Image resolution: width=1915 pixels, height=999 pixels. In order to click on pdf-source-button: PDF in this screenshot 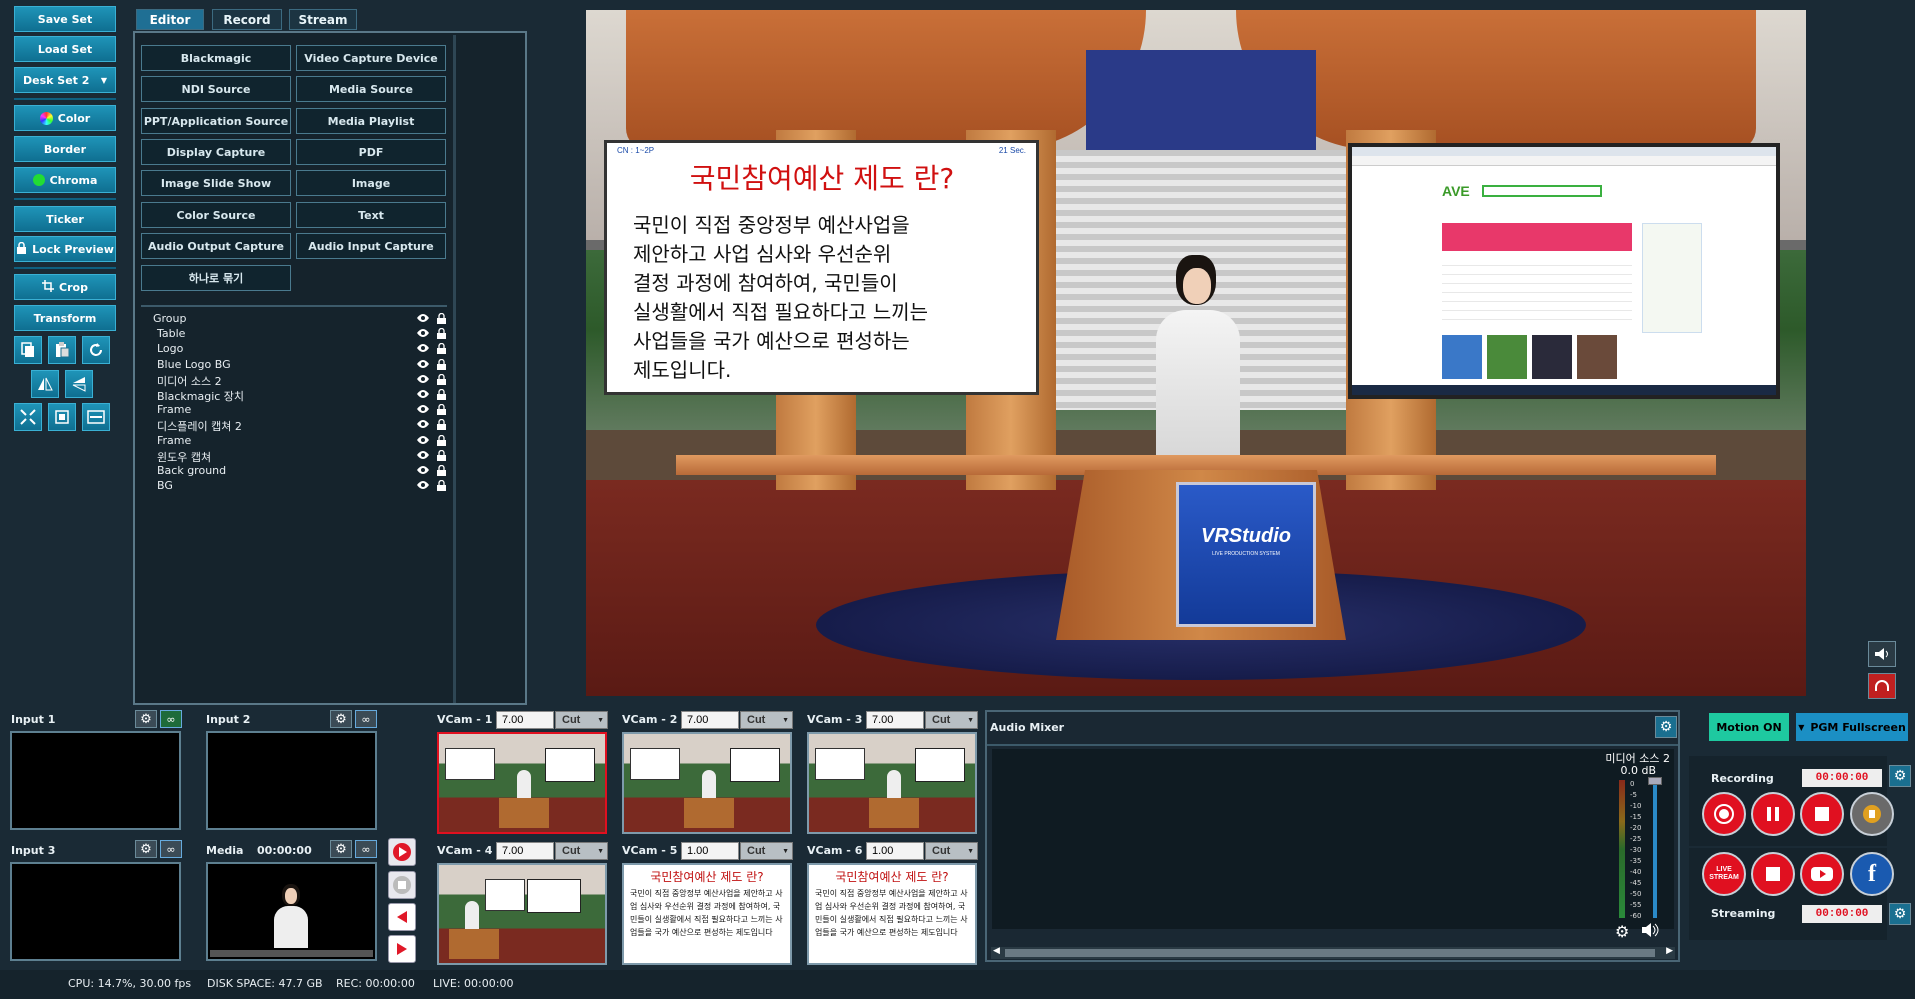, I will do `click(371, 152)`.